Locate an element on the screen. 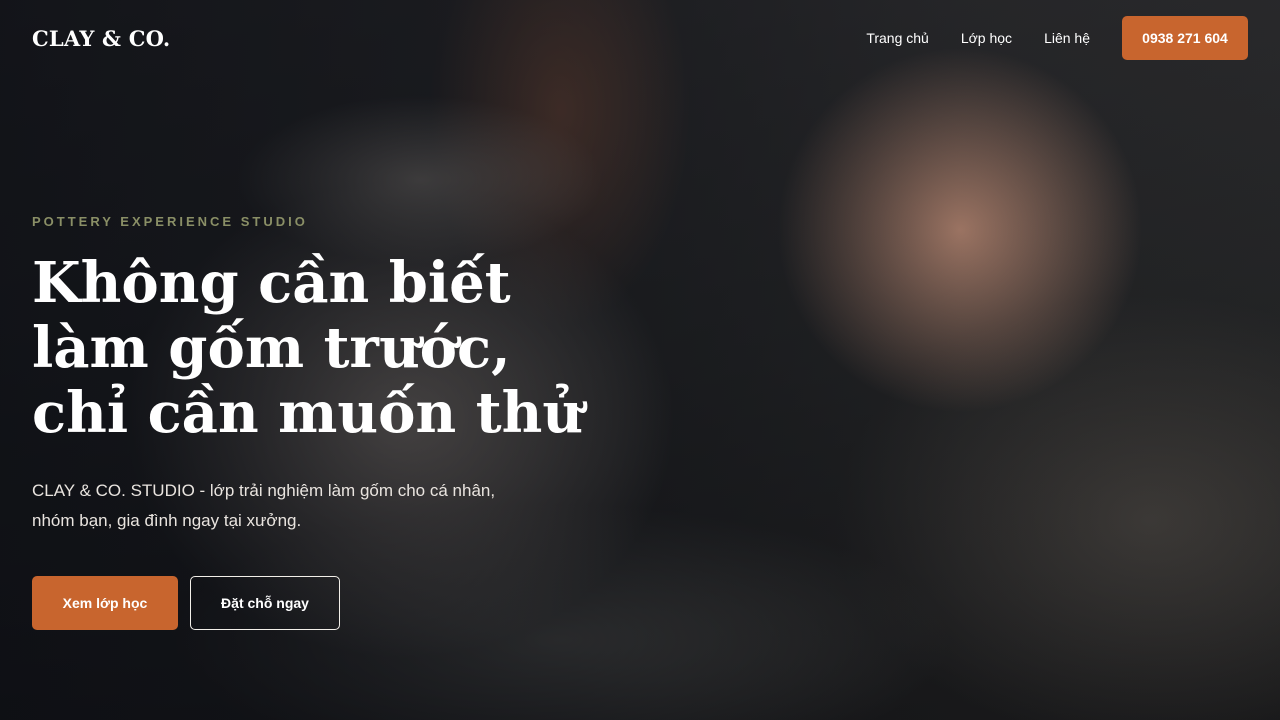 The width and height of the screenshot is (1280, 720). hero-cta-row: Xem lớp học Đặt chỗ ngay is located at coordinates (332, 603).